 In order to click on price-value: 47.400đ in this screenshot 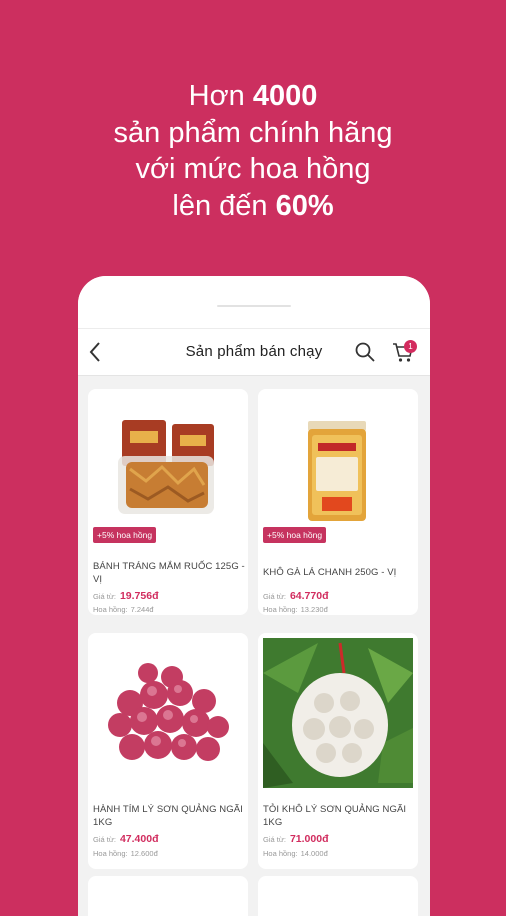, I will do `click(139, 839)`.